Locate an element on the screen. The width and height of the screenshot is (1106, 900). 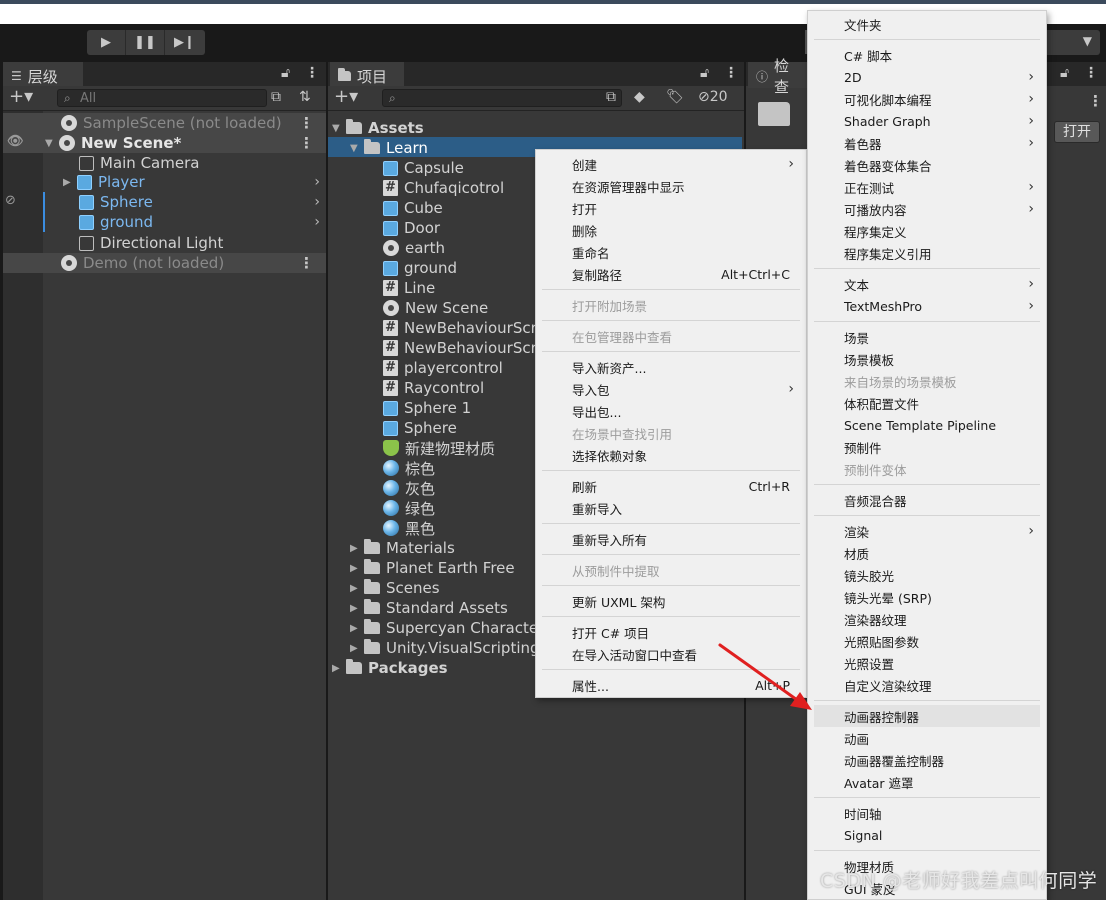
tab-project: 项目 is located at coordinates (367, 75).